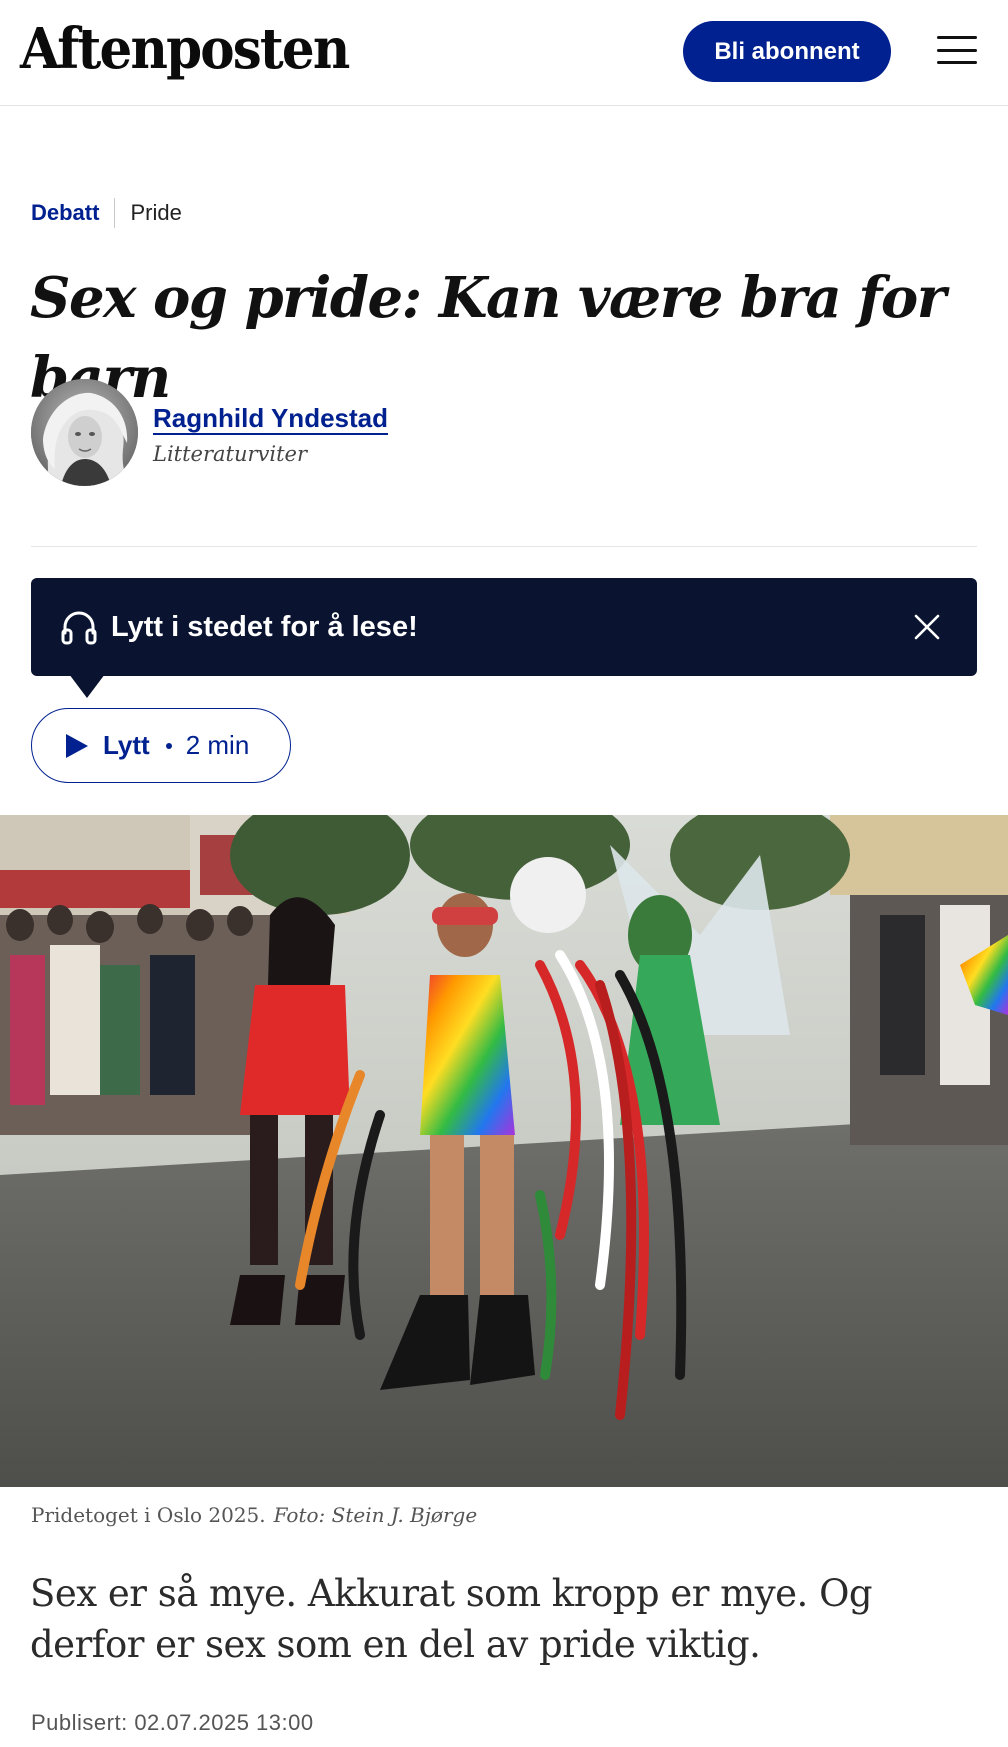 This screenshot has width=1008, height=1747. I want to click on aftenposten-logo: Aftenposten, so click(185, 49).